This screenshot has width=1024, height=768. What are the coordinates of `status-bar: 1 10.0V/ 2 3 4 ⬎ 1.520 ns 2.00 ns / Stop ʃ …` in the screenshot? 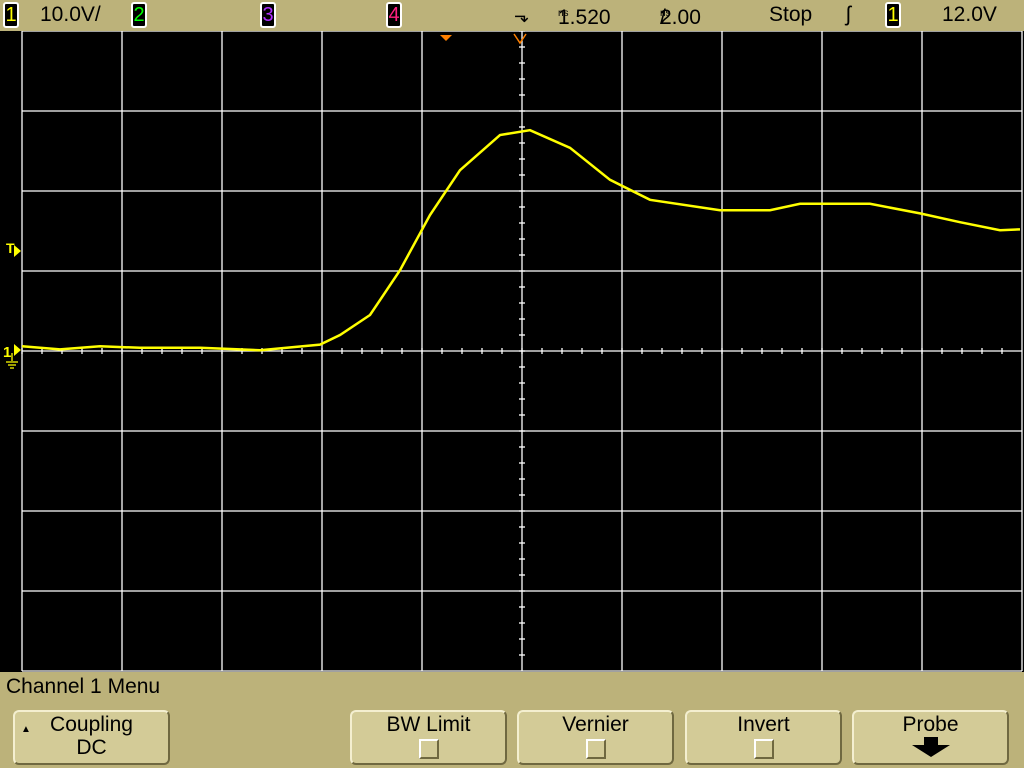 It's located at (512, 15).